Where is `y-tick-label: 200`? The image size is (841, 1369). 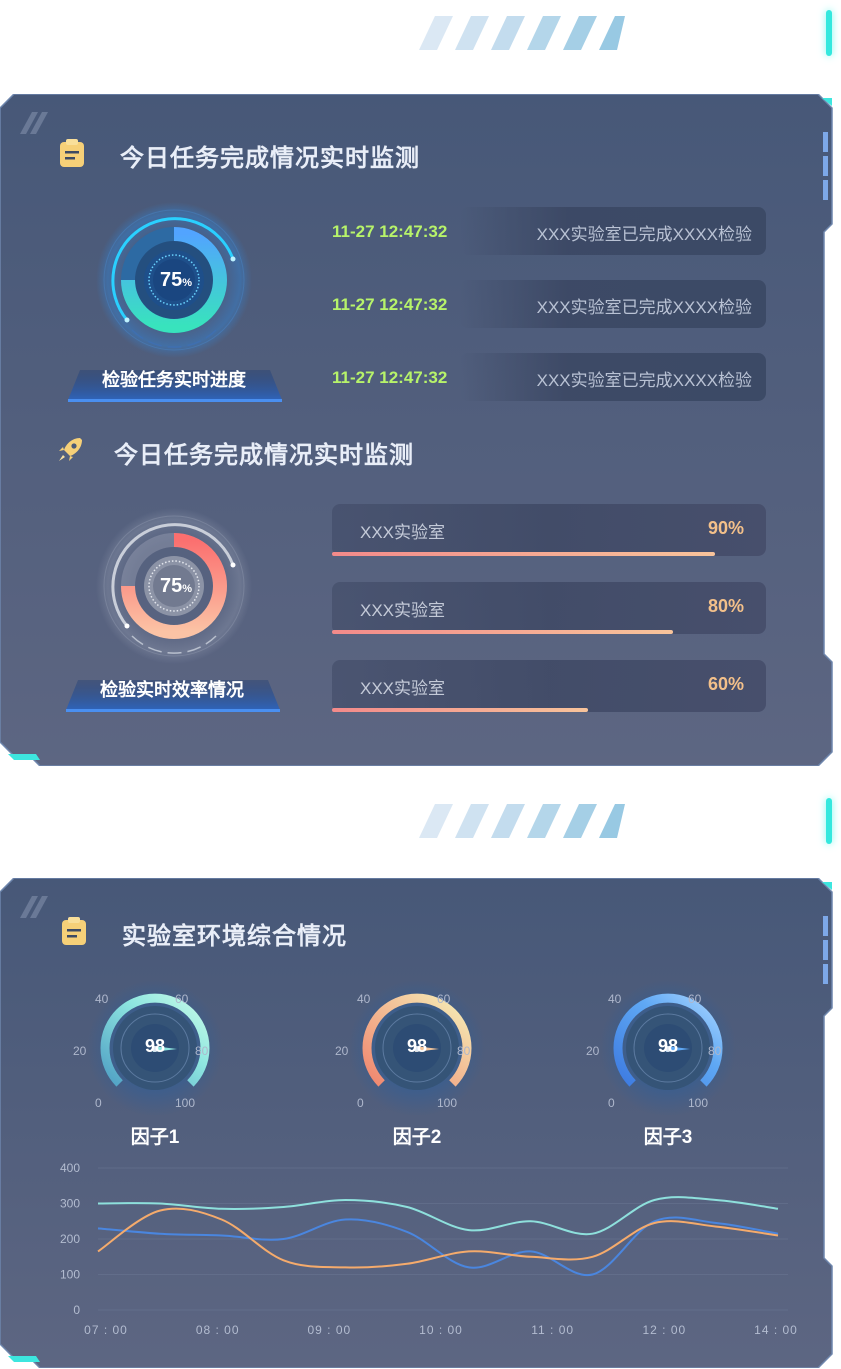
y-tick-label: 200 is located at coordinates (70, 1239).